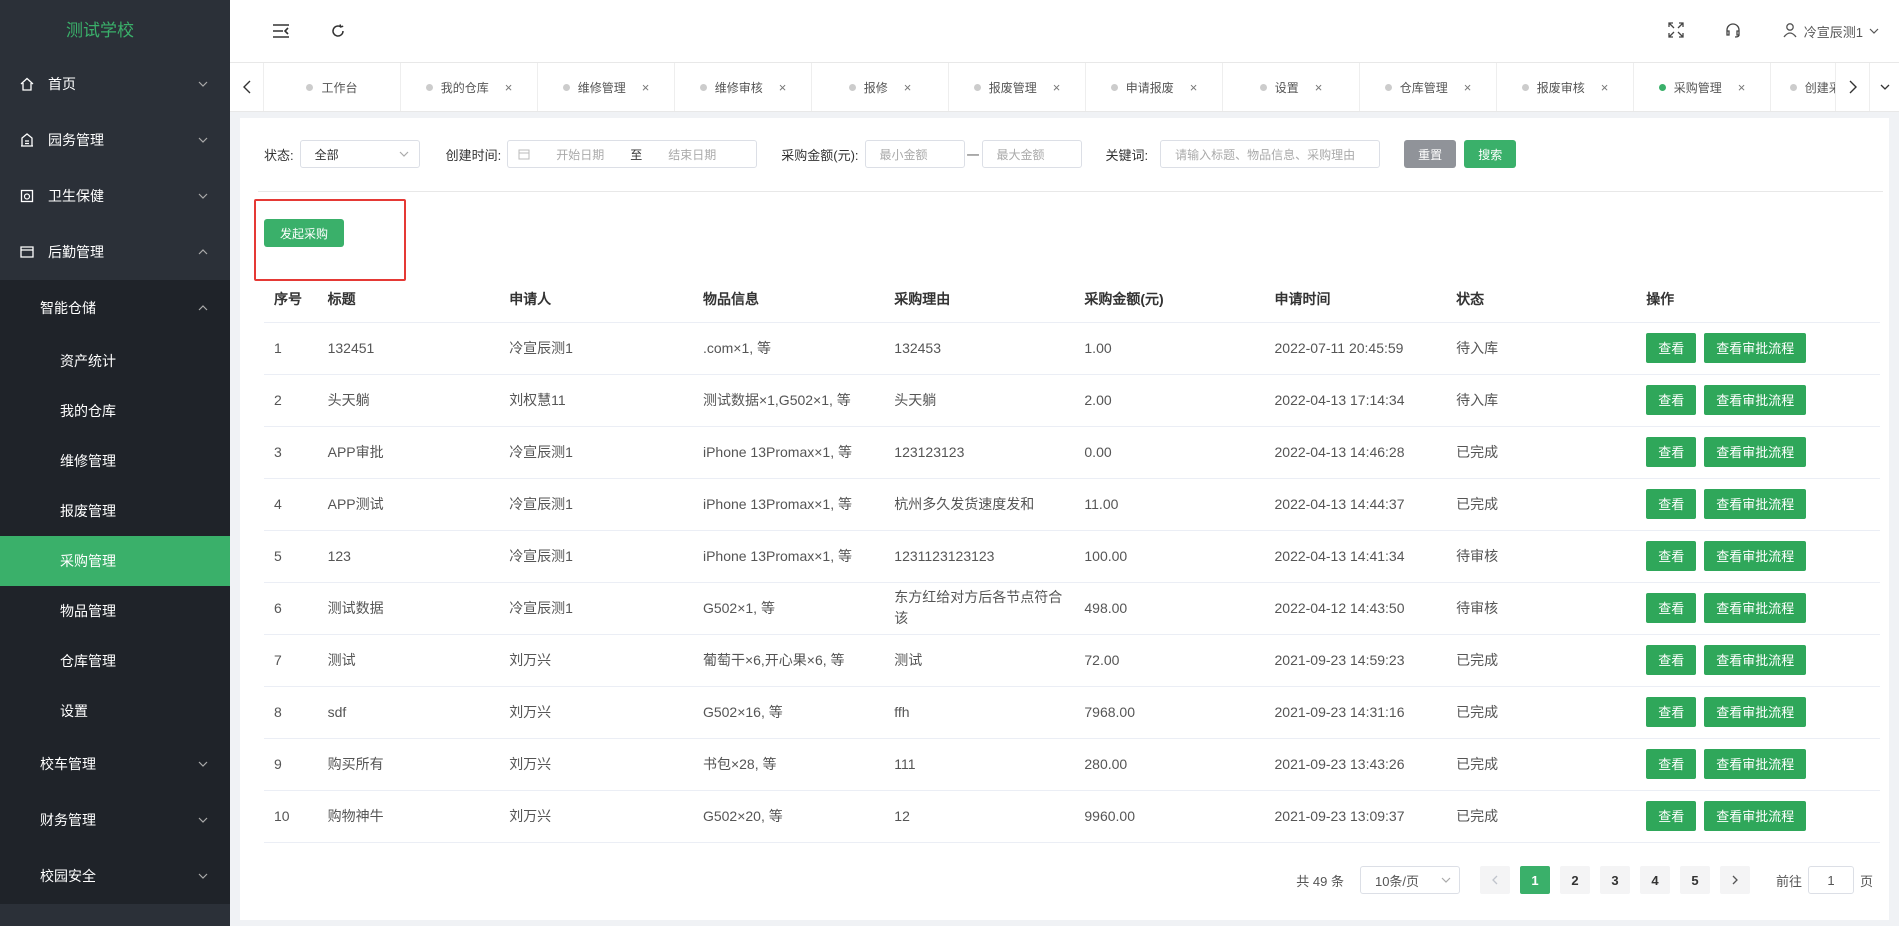 The width and height of the screenshot is (1899, 926). I want to click on tab-item: 采购管理 ×, so click(1702, 87).